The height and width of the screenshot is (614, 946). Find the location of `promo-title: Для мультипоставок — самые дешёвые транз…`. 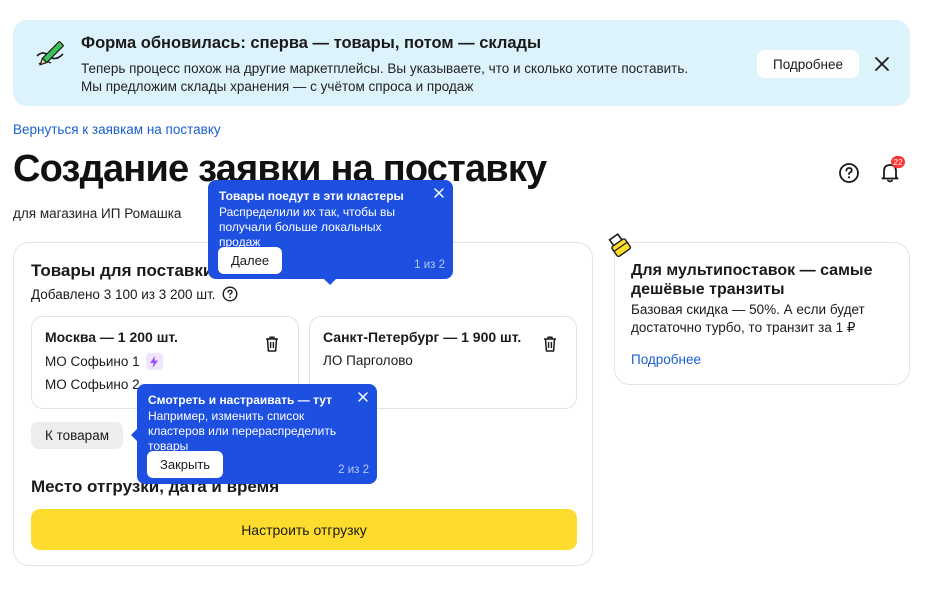

promo-title: Для мультипоставок — самые дешёвые транз… is located at coordinates (752, 280).